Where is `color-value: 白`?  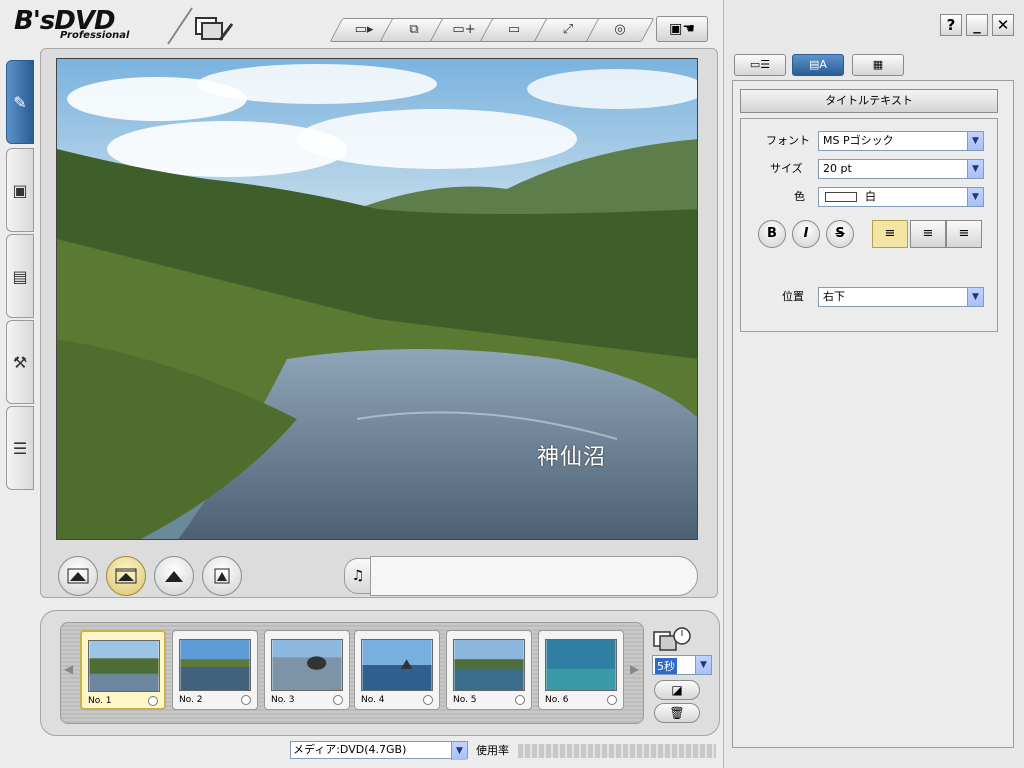
color-value: 白 is located at coordinates (870, 196).